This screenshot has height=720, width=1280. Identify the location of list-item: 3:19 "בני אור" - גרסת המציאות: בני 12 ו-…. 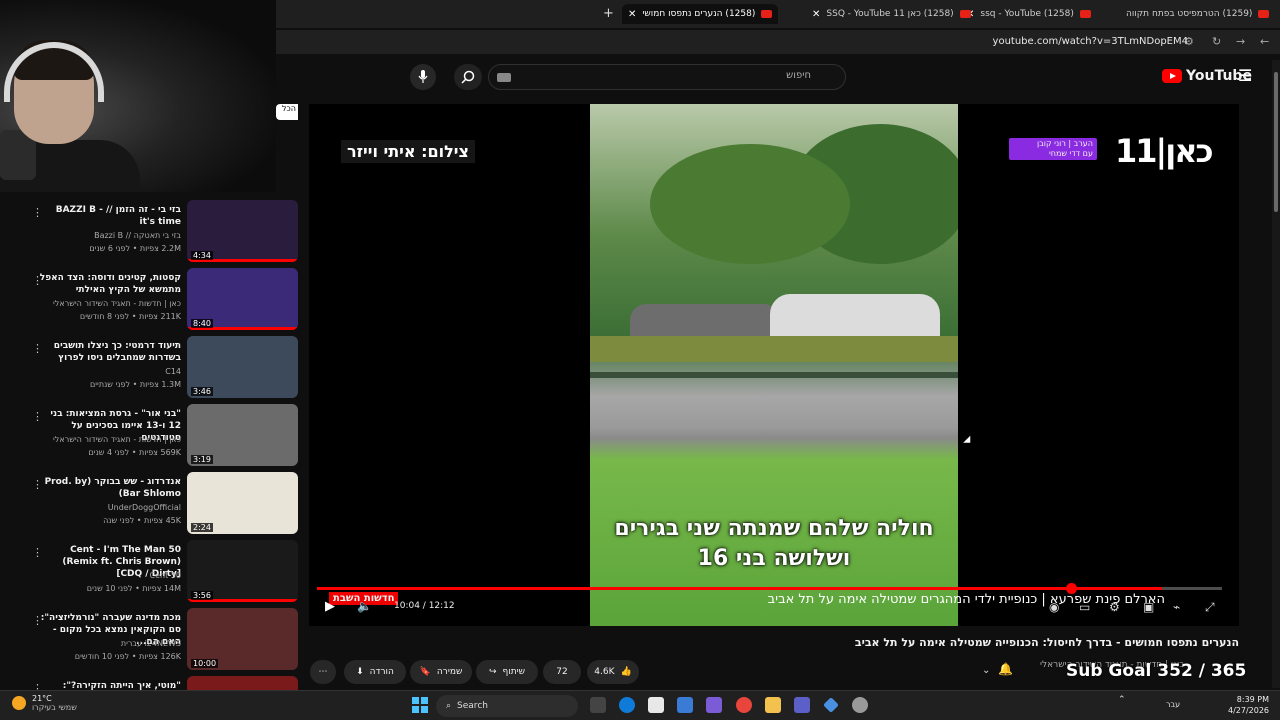
(151, 437).